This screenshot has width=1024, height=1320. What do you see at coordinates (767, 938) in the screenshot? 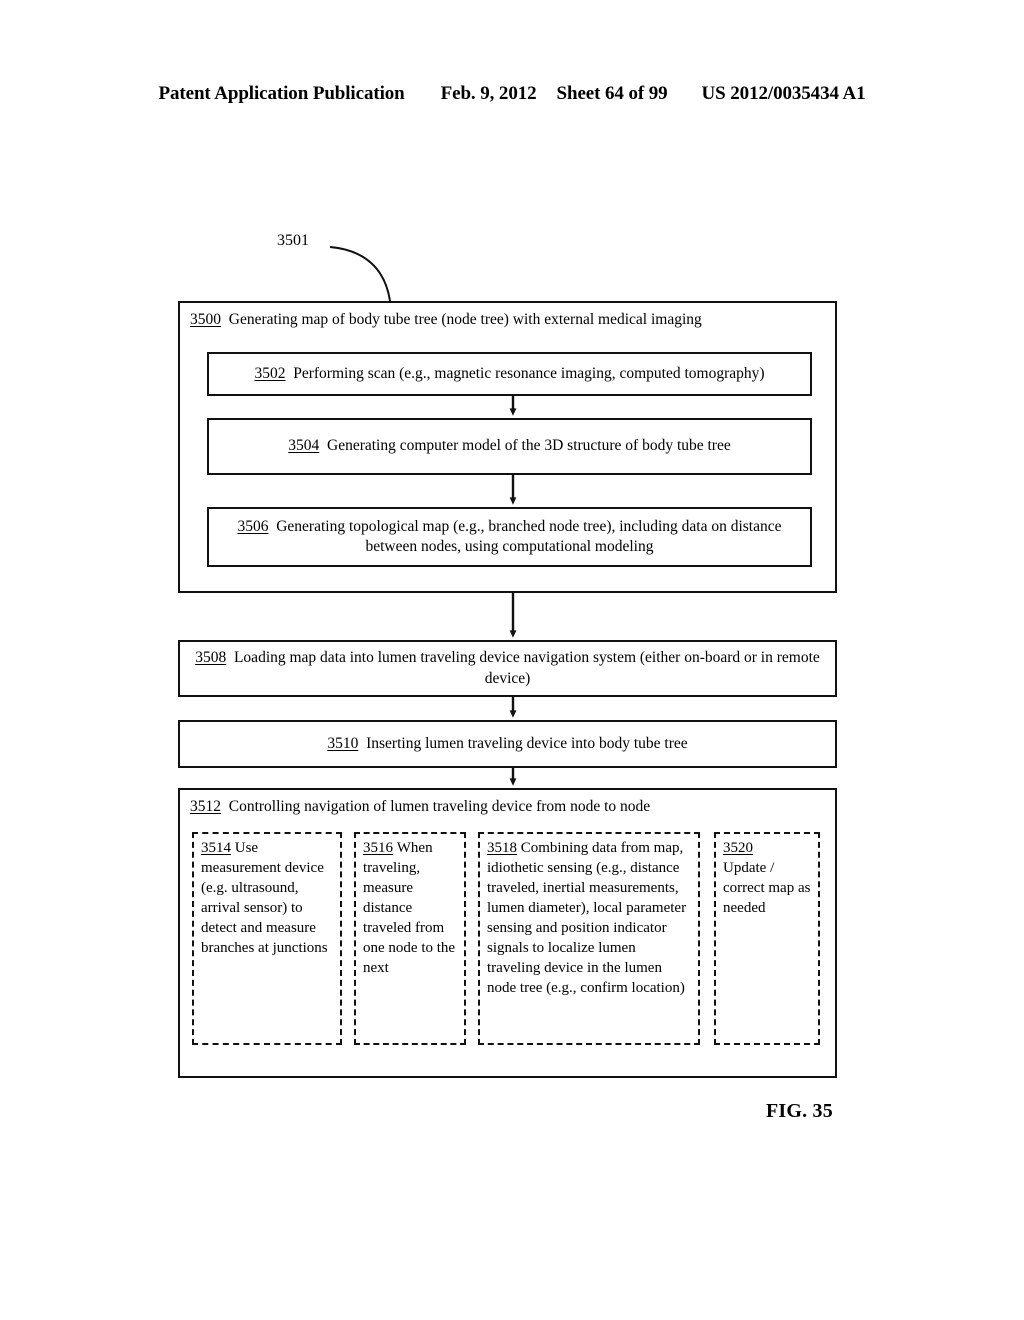
I see `flowchart-substep-3520: 3520 Update / correct map as needed` at bounding box center [767, 938].